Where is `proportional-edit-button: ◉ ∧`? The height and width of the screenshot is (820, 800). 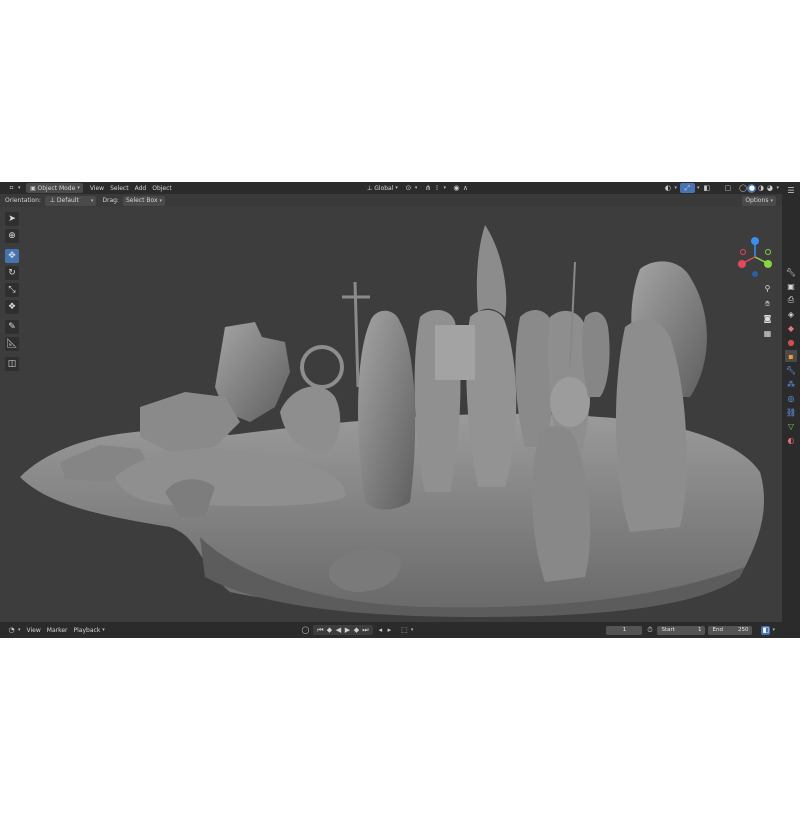
proportional-edit-button: ◉ ∧ is located at coordinates (461, 188).